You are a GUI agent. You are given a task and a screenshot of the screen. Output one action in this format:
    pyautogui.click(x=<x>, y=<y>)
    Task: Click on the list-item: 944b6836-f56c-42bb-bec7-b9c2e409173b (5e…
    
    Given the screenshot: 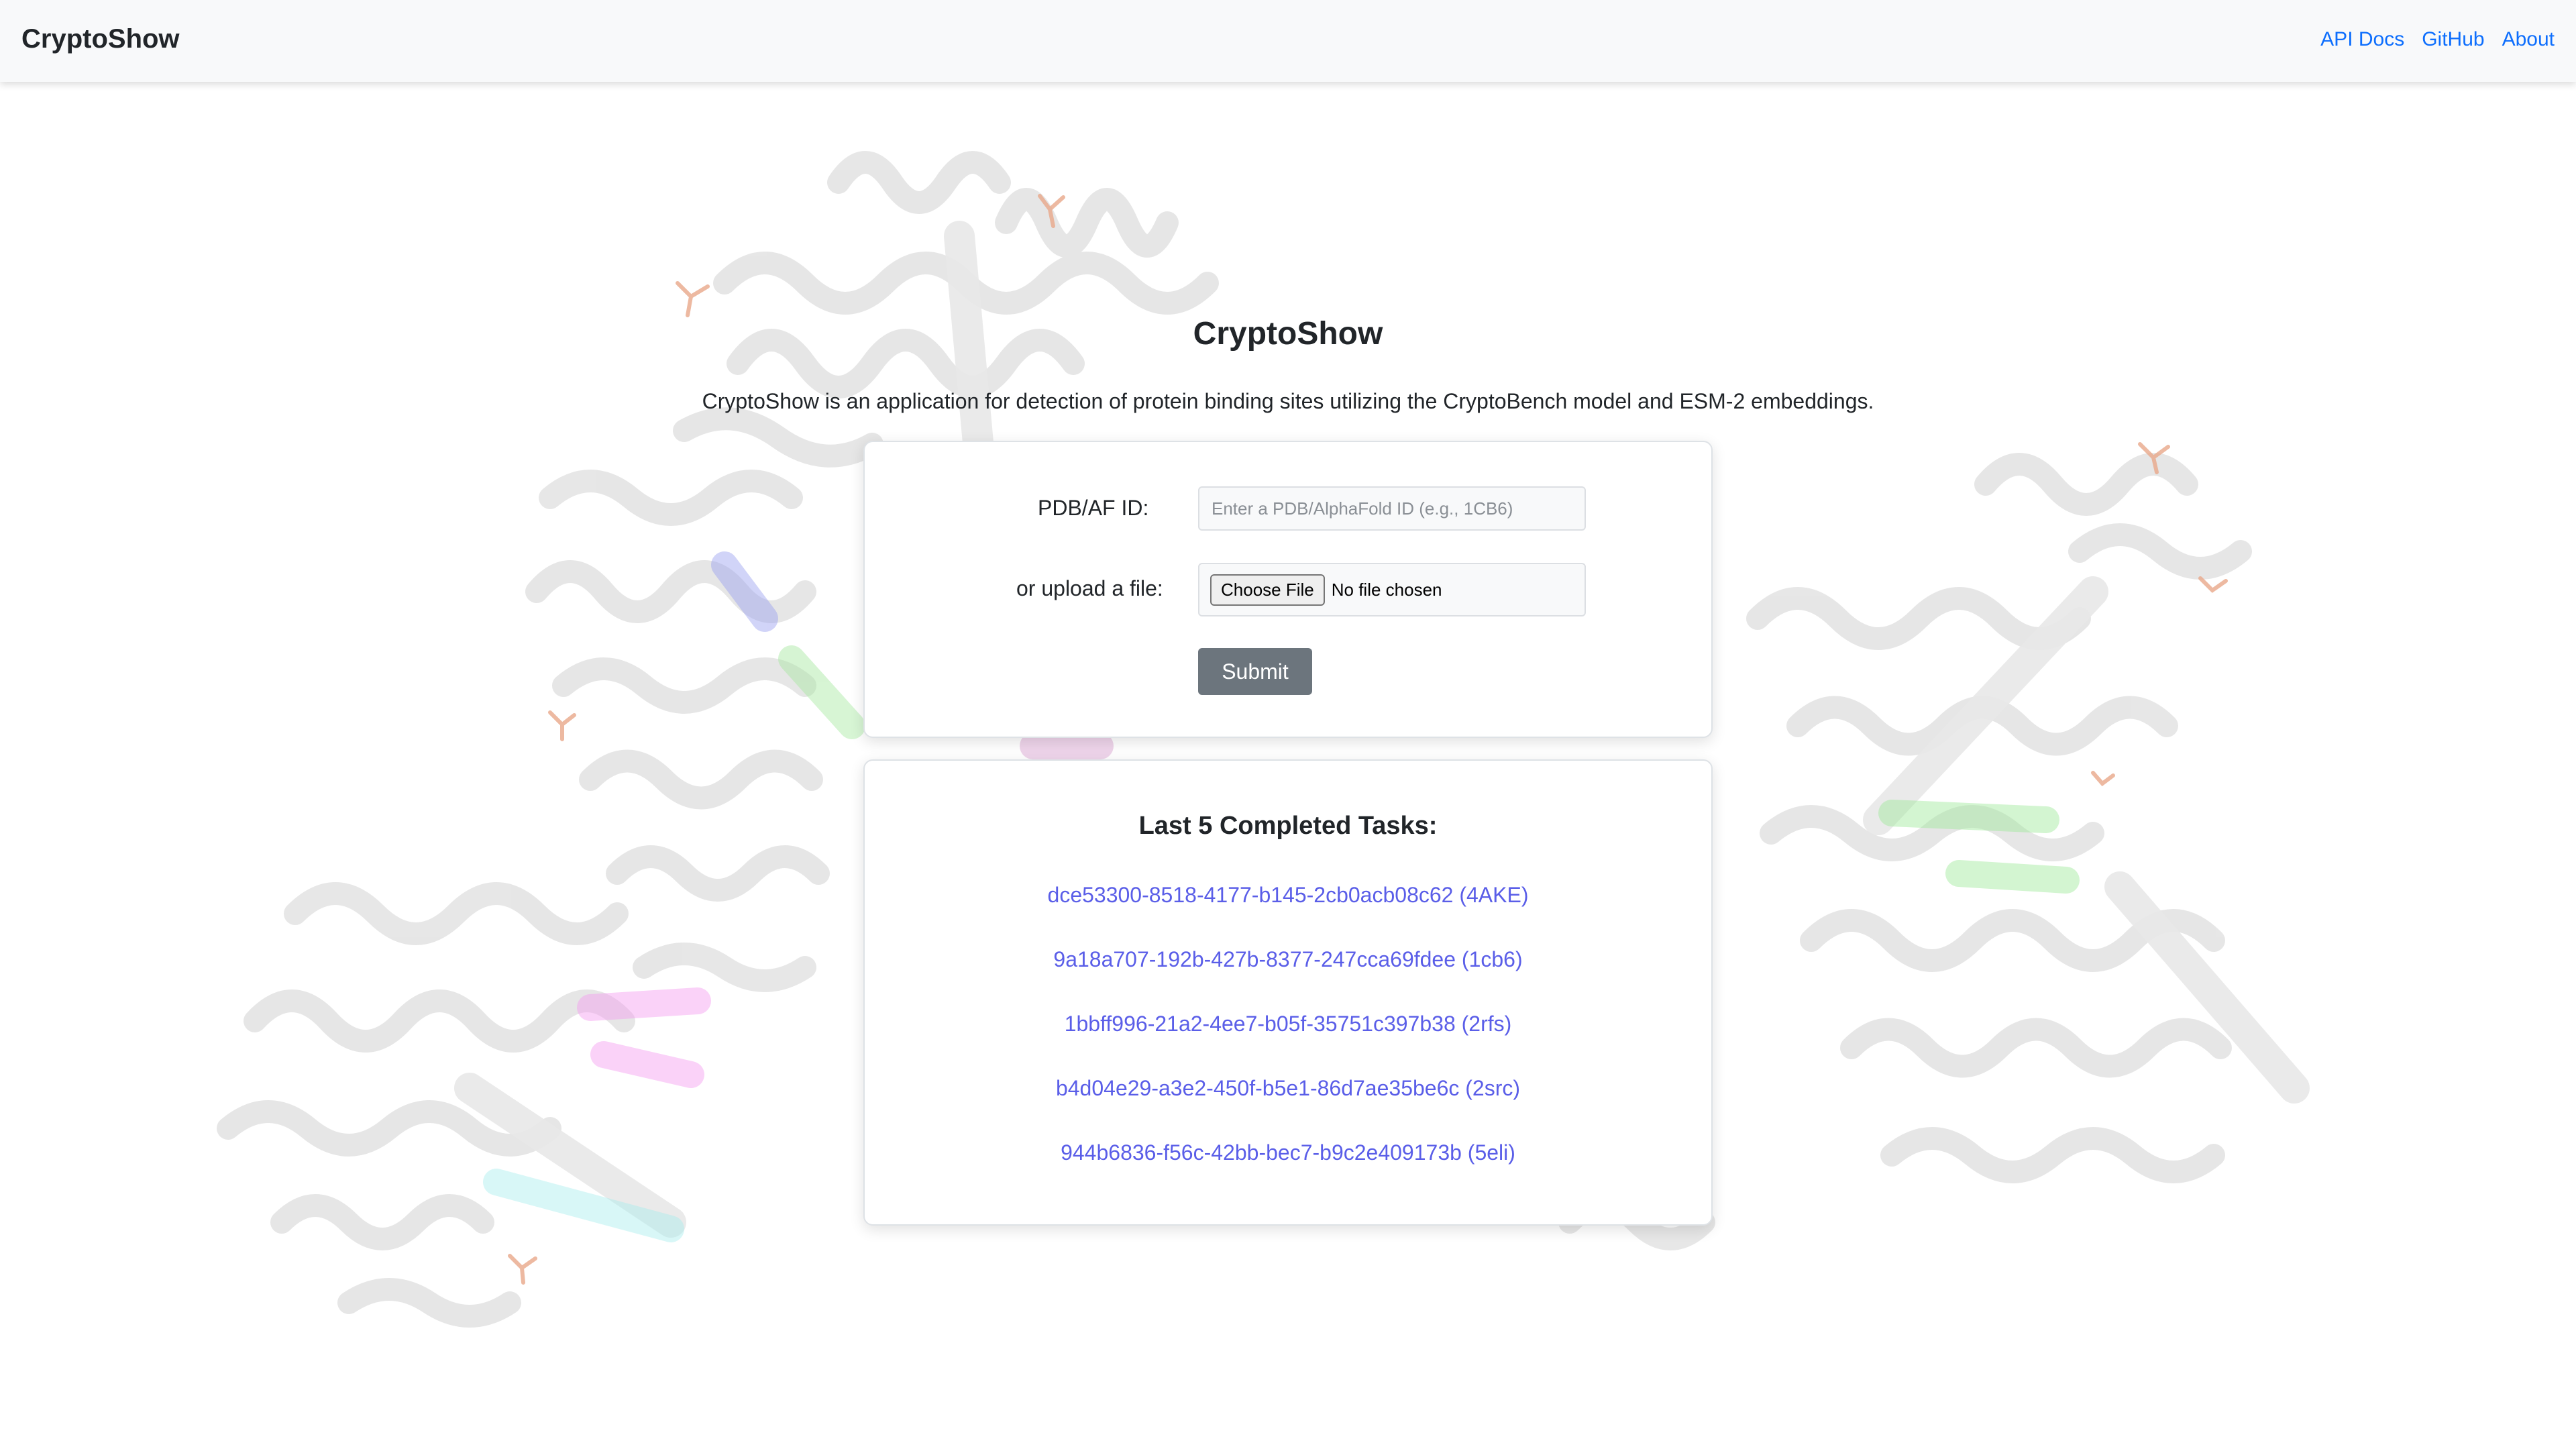 What is the action you would take?
    pyautogui.click(x=1288, y=1172)
    